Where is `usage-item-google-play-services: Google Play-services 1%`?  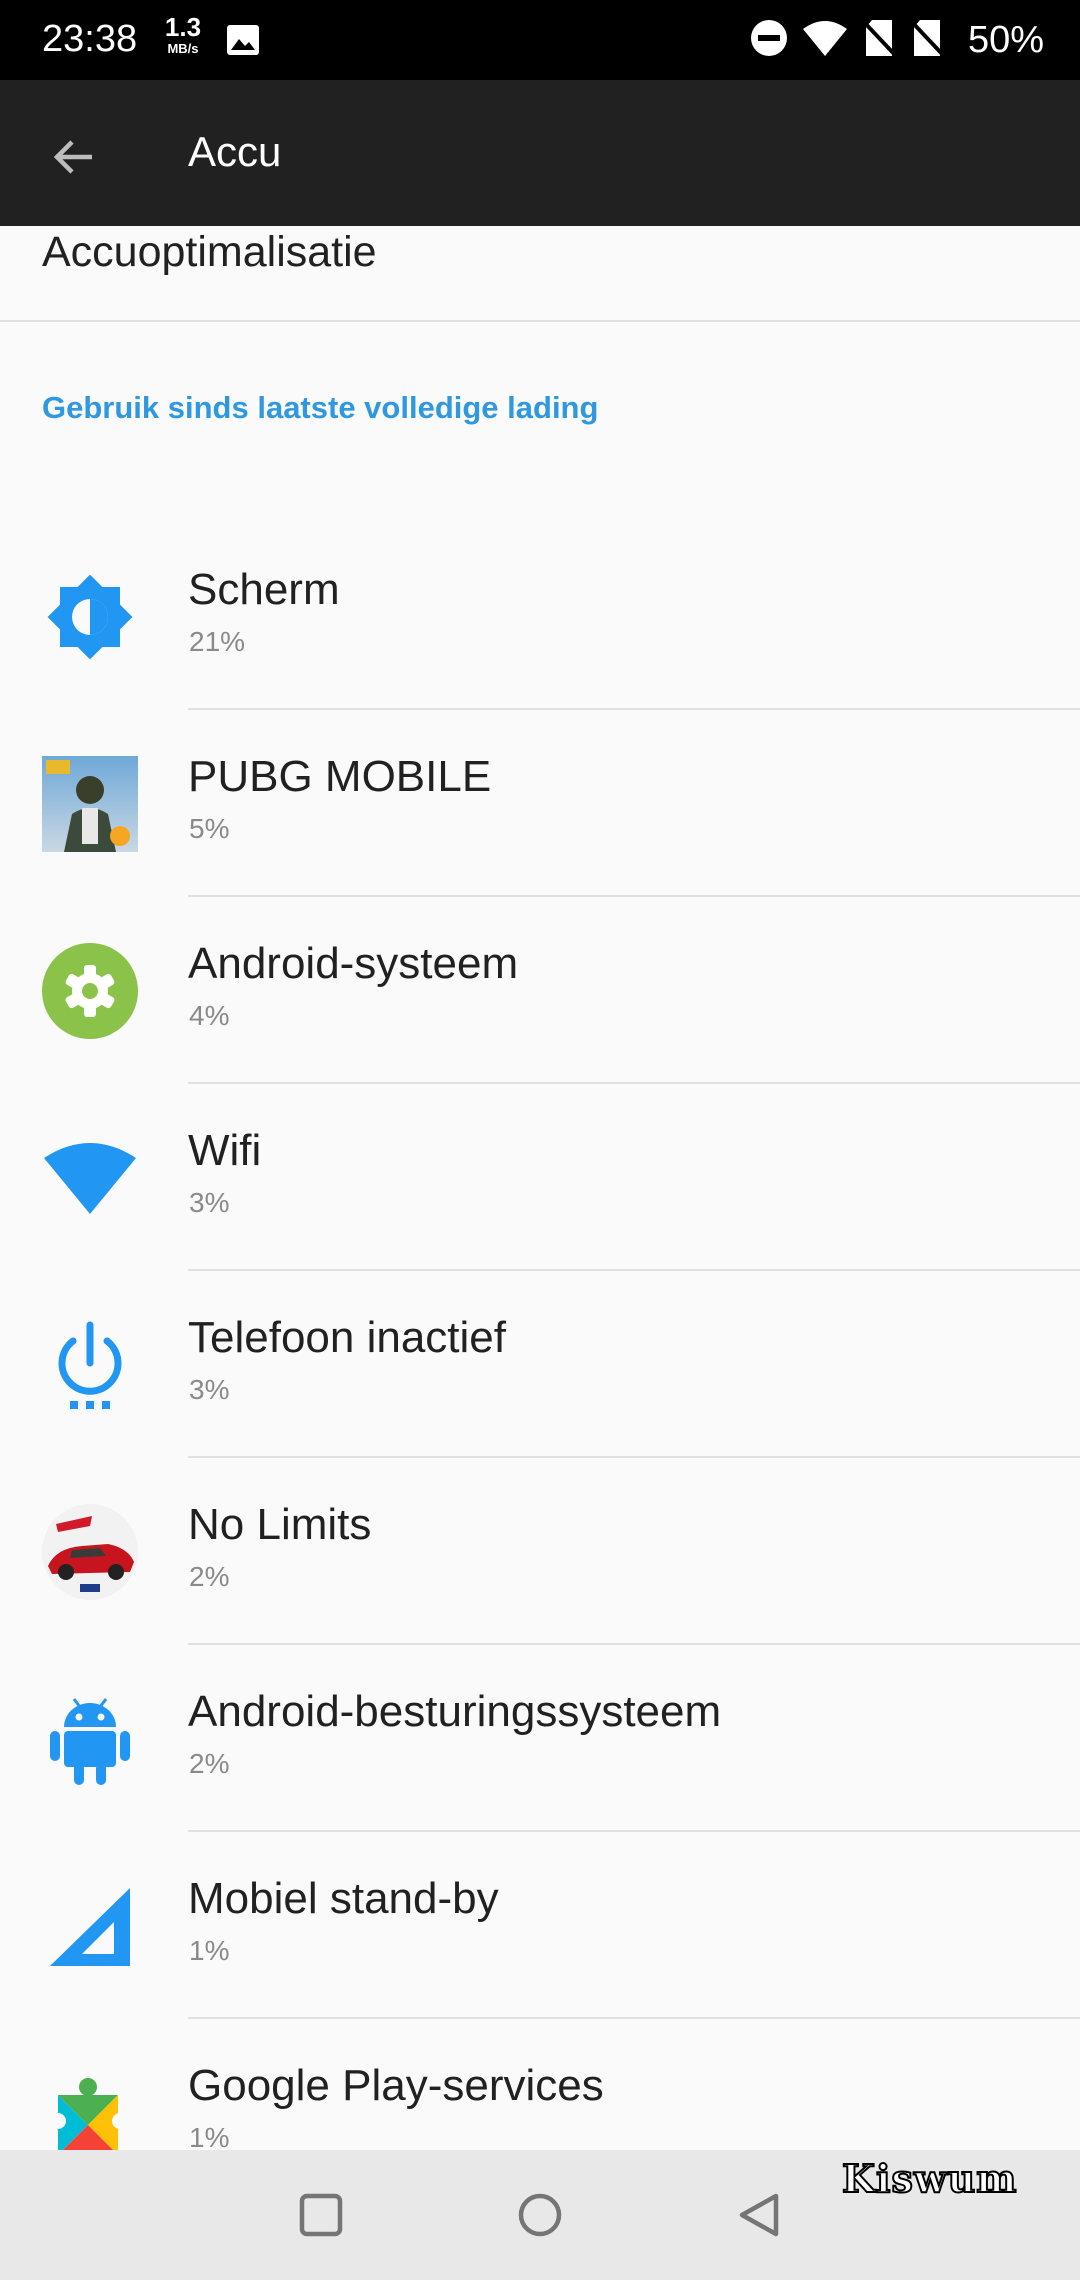 usage-item-google-play-services: Google Play-services 1% is located at coordinates (540, 2084).